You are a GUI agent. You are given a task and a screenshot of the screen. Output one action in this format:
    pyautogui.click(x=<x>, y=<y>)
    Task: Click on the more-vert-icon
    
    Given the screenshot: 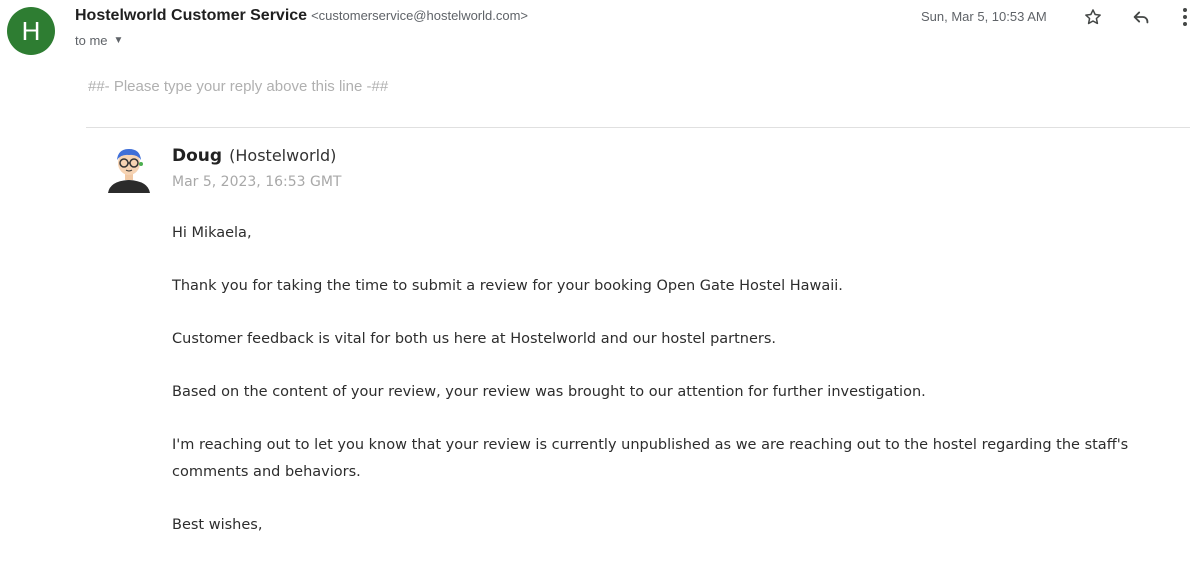 What is the action you would take?
    pyautogui.click(x=1185, y=17)
    